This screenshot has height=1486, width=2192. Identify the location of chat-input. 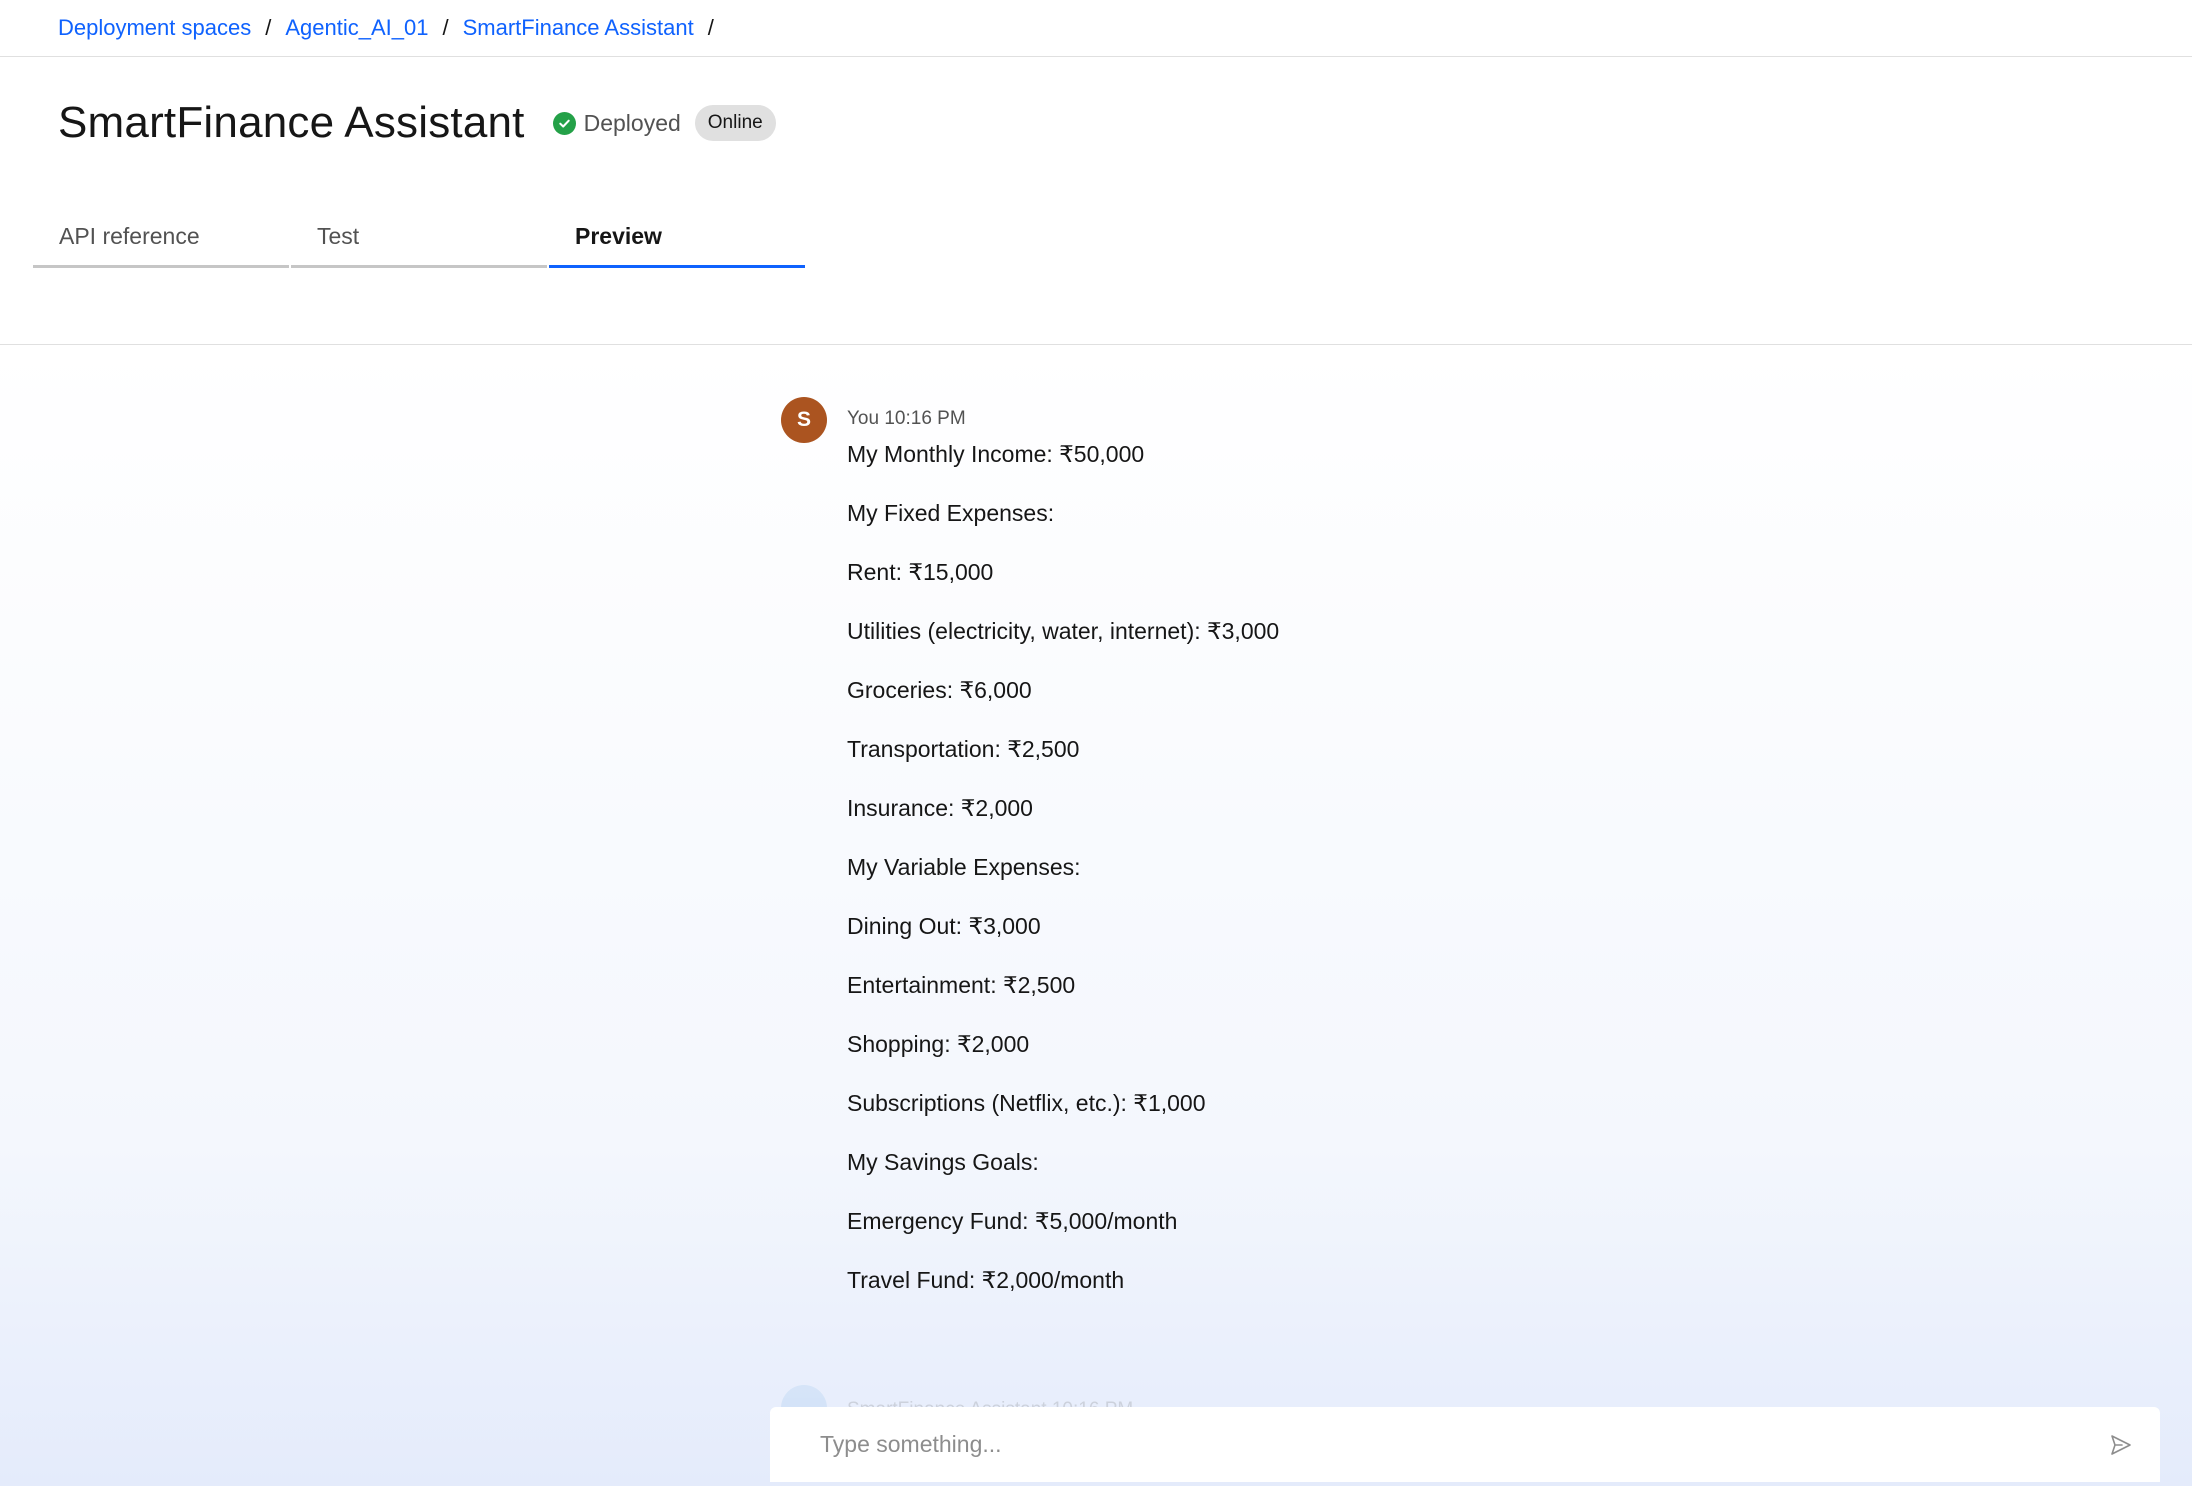
(1464, 1444).